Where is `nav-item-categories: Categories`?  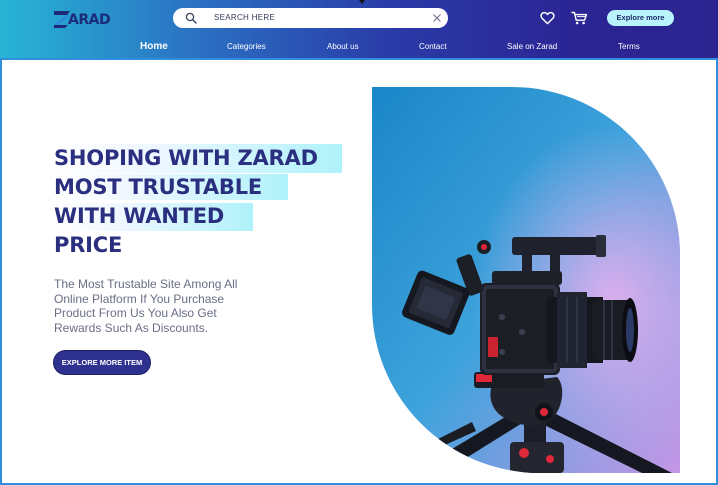 nav-item-categories: Categories is located at coordinates (246, 46).